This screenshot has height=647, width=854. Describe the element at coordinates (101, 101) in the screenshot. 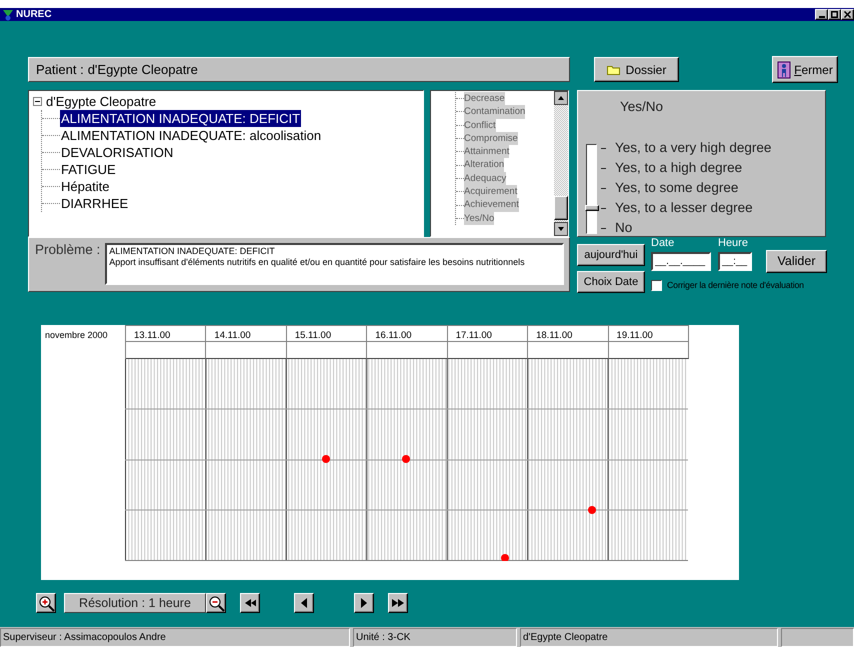

I see `tree-item: d'Egypte Cleopatre` at that location.